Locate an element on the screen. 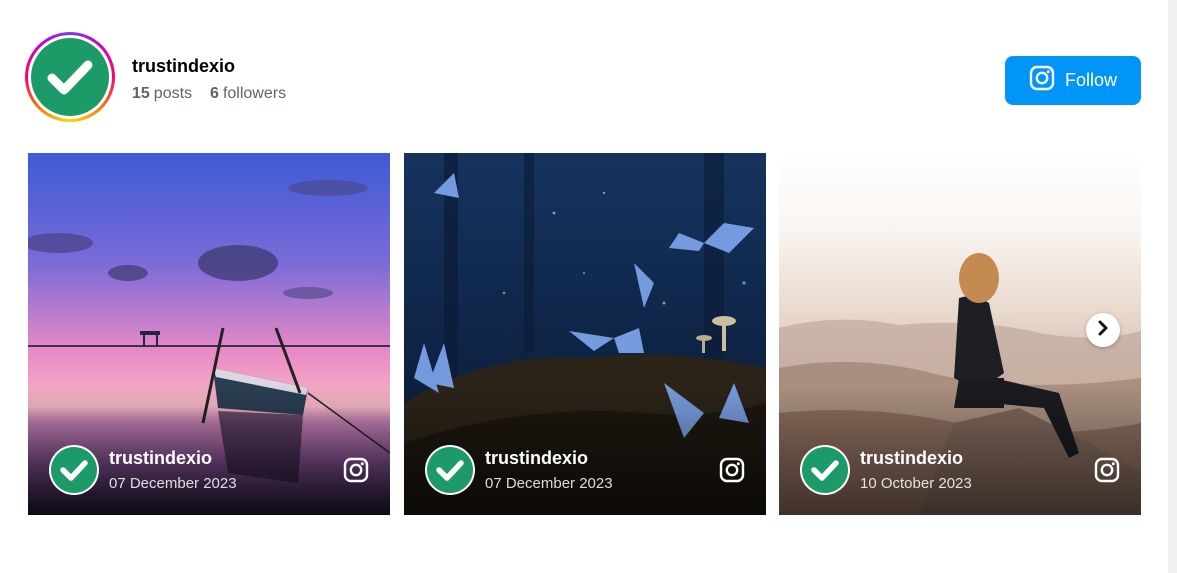 The width and height of the screenshot is (1177, 573). scrollbar-track is located at coordinates (1172, 286).